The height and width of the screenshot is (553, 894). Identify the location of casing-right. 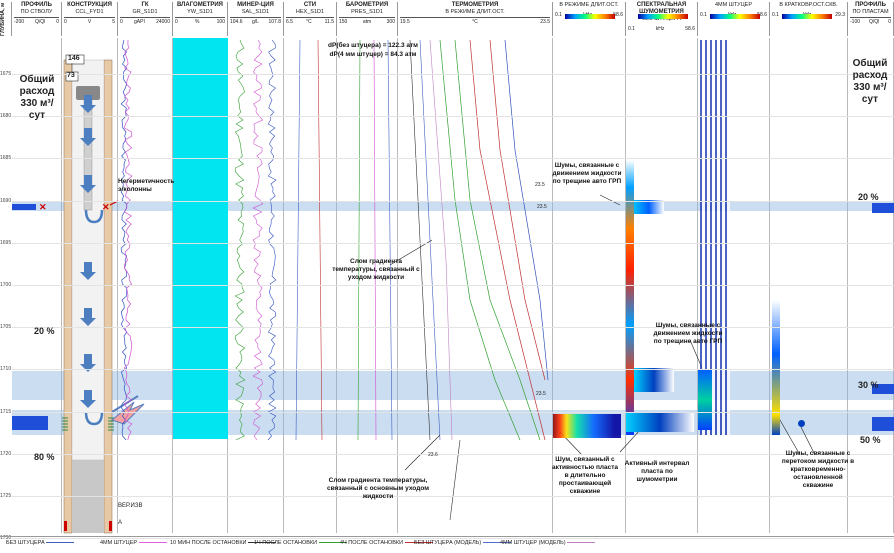
(108, 296).